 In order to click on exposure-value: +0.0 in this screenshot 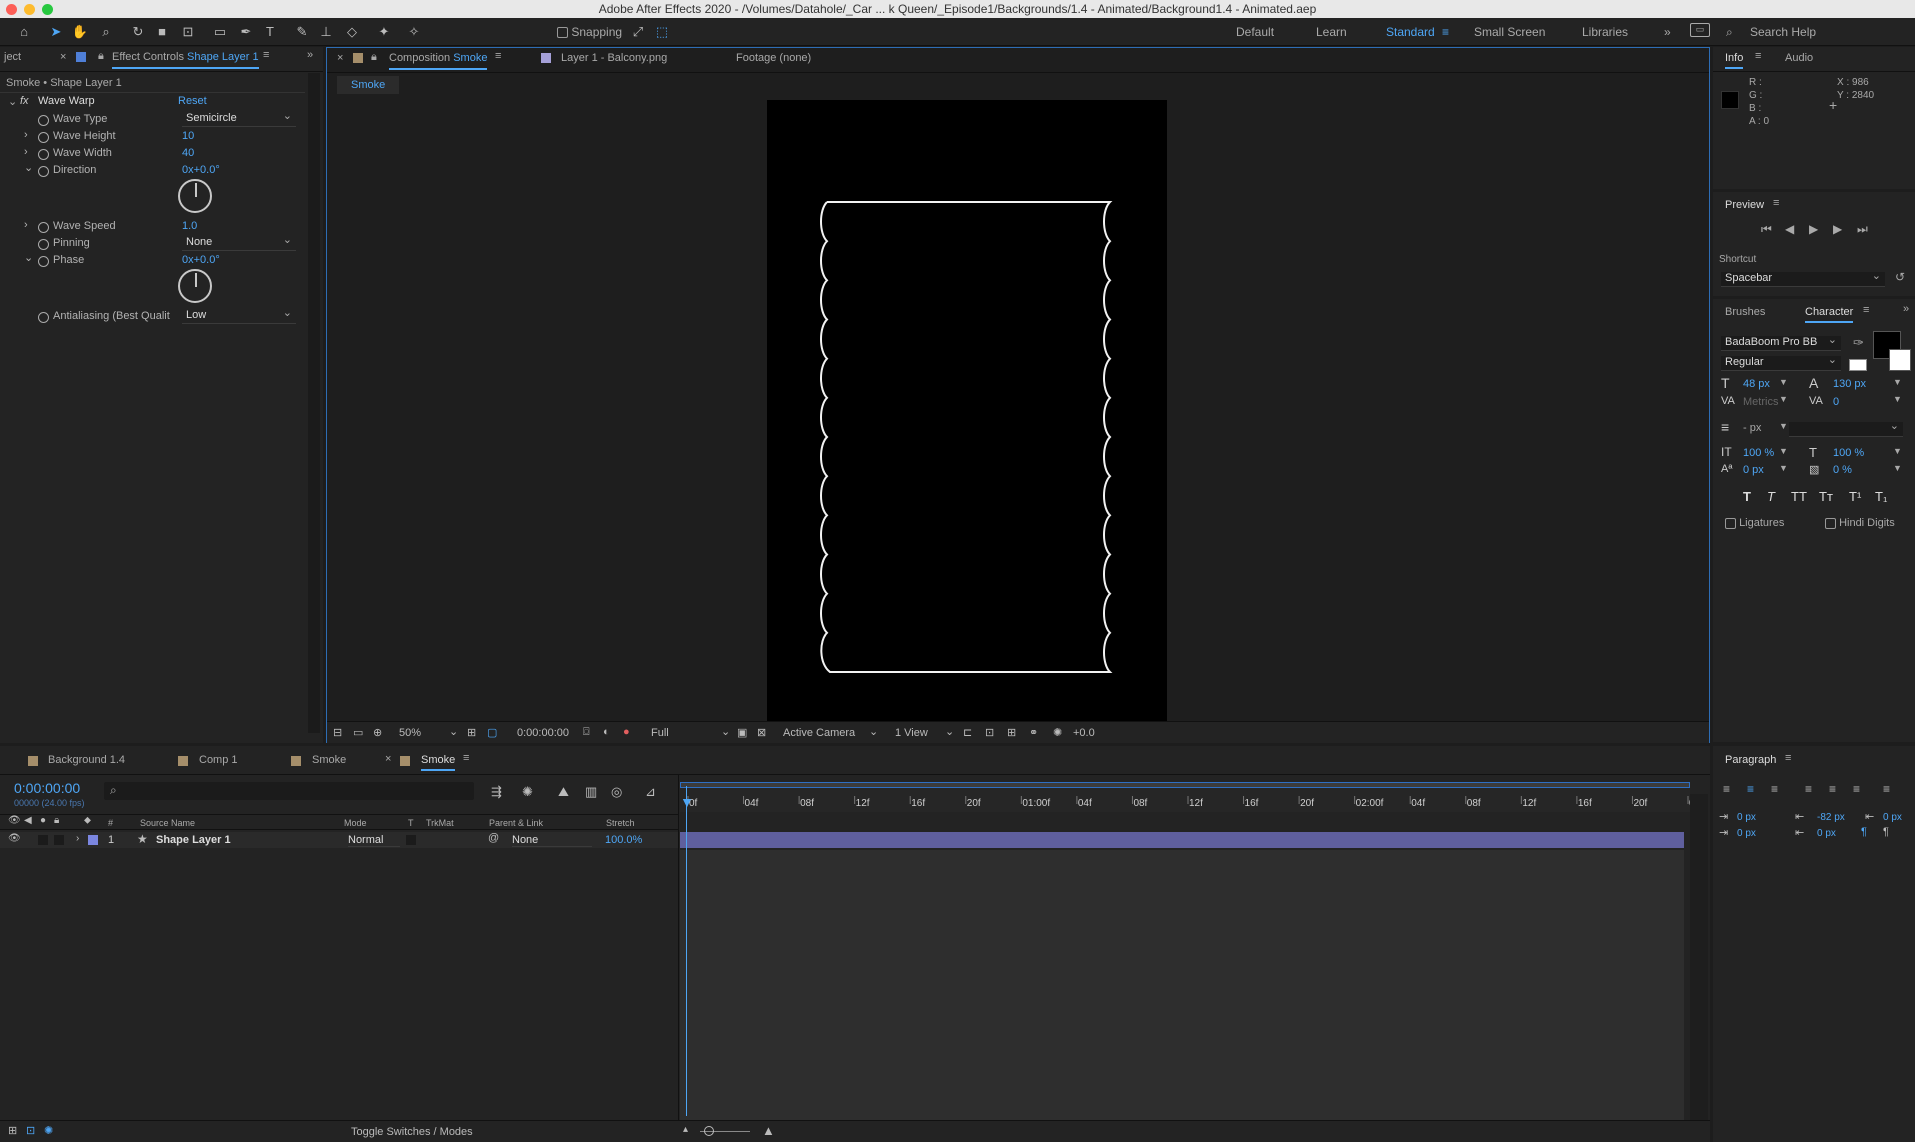, I will do `click(1084, 733)`.